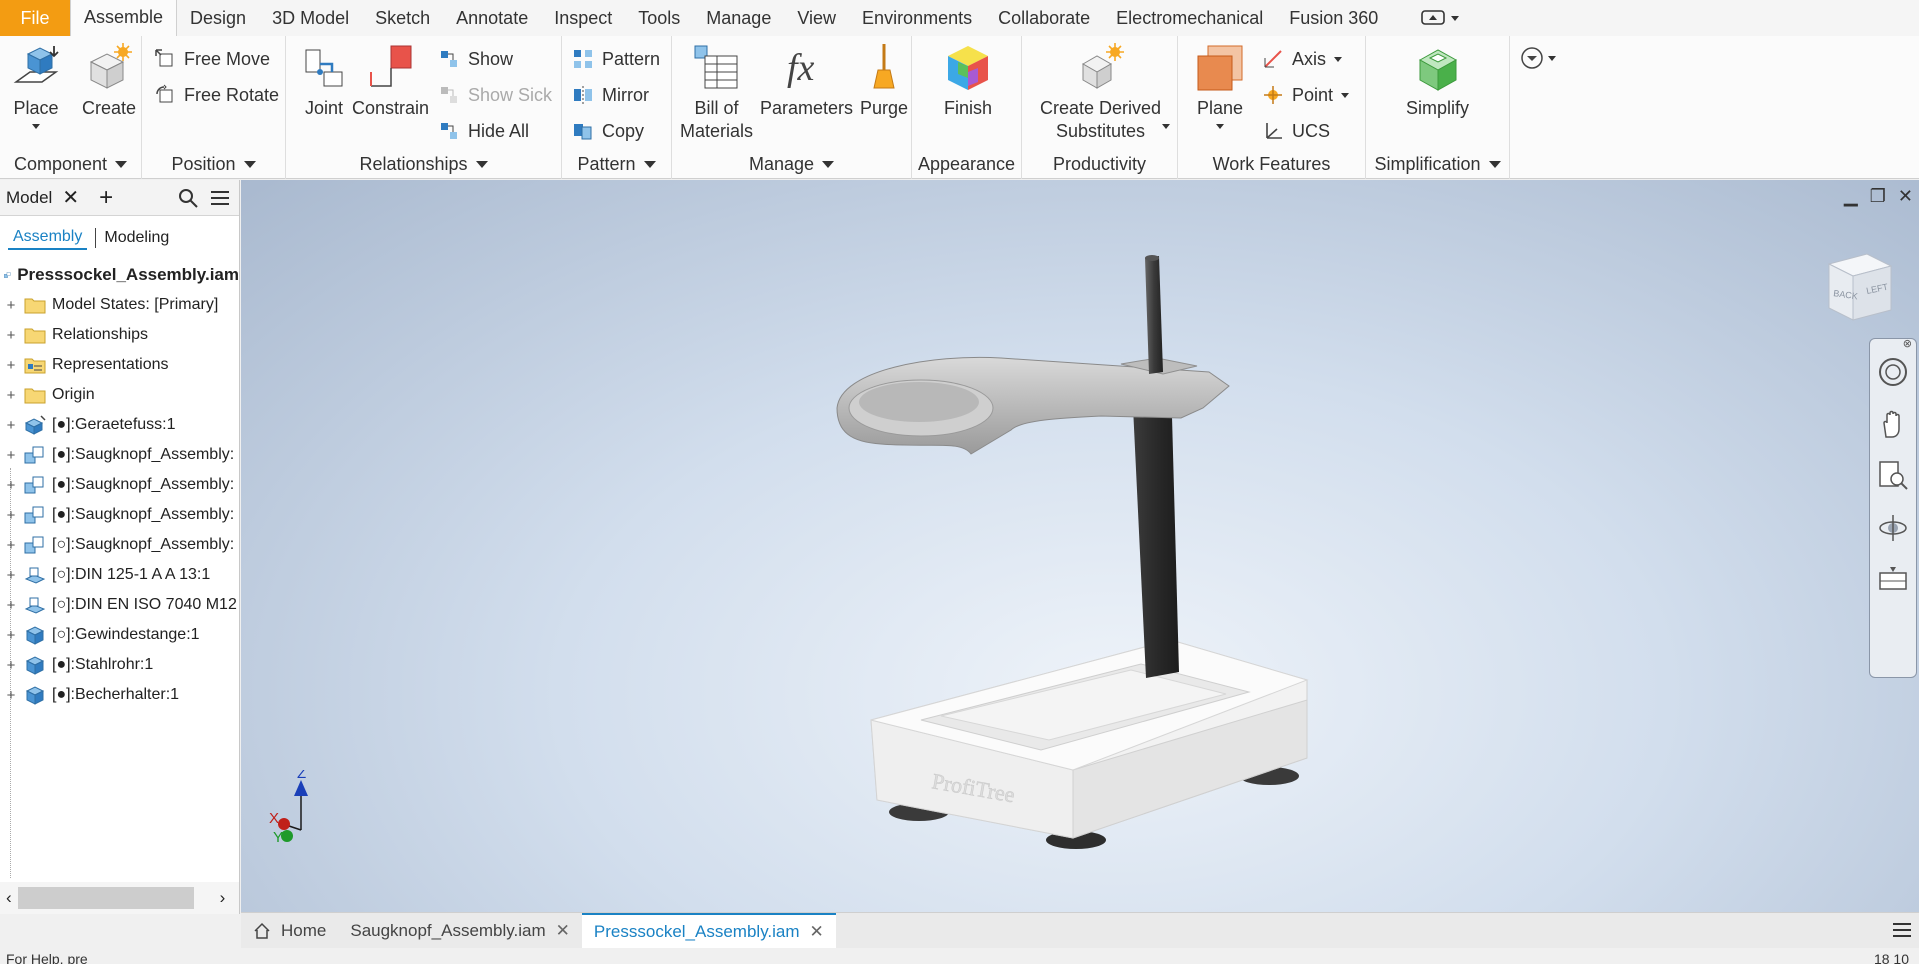 The height and width of the screenshot is (964, 1919). Describe the element at coordinates (119, 365) in the screenshot. I see `tree-item-representations: + Representations` at that location.